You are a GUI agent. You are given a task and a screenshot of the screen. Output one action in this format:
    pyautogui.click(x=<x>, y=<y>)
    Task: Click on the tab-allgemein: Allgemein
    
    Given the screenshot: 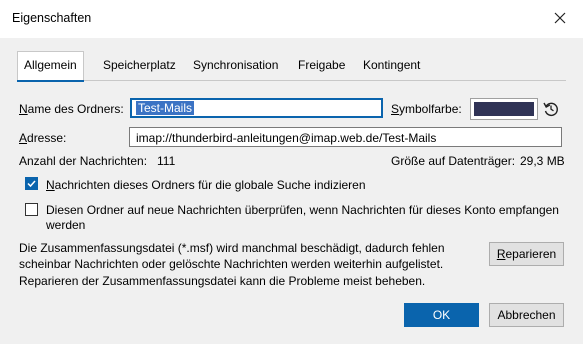 What is the action you would take?
    pyautogui.click(x=50, y=66)
    